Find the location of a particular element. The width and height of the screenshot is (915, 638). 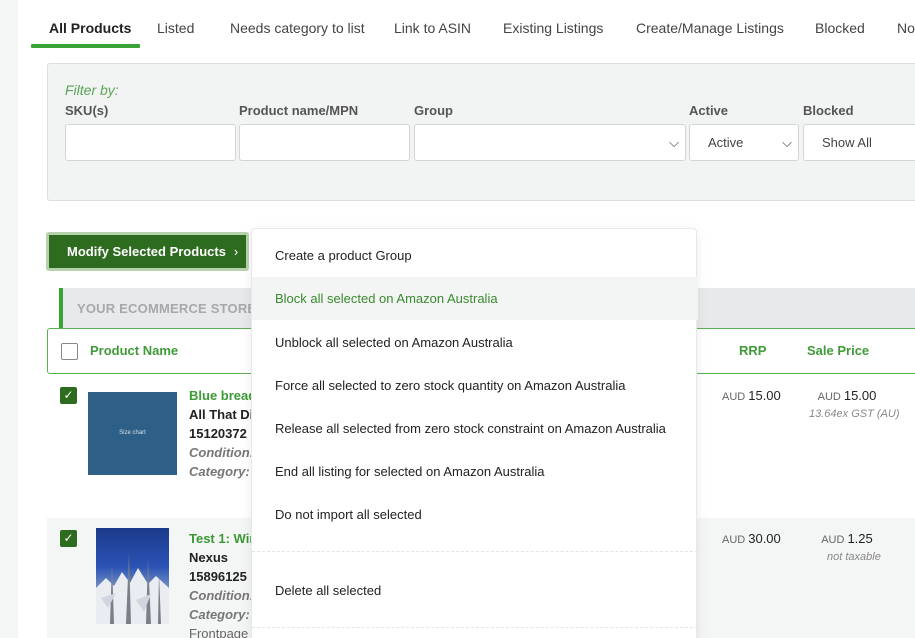

column-sale-price: Sale Price is located at coordinates (838, 350).